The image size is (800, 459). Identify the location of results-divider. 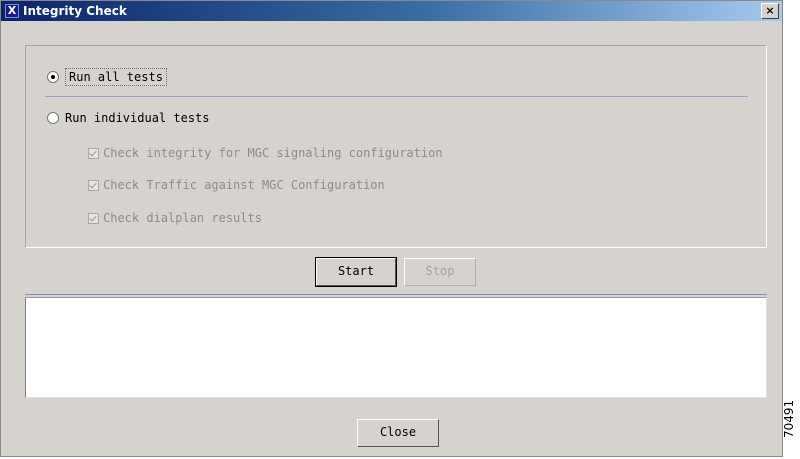
(396, 294).